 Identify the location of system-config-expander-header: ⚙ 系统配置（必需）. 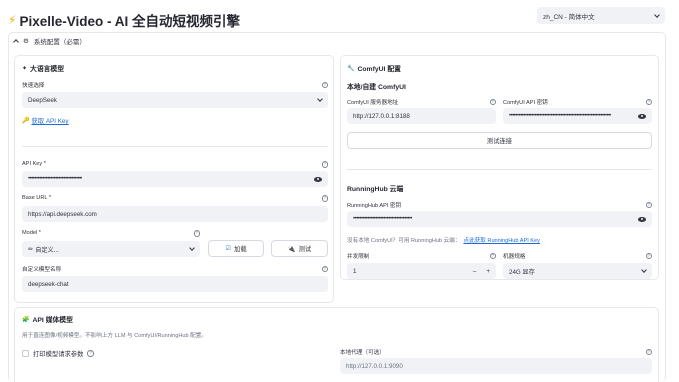
(49, 41).